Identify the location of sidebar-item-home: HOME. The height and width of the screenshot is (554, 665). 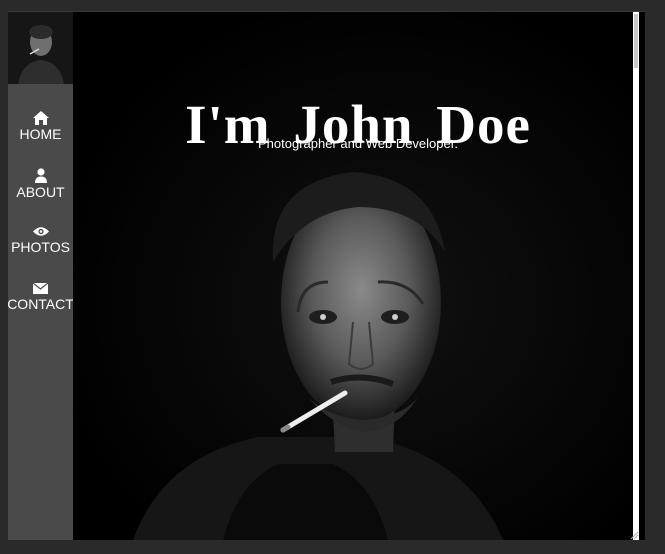
(40, 113).